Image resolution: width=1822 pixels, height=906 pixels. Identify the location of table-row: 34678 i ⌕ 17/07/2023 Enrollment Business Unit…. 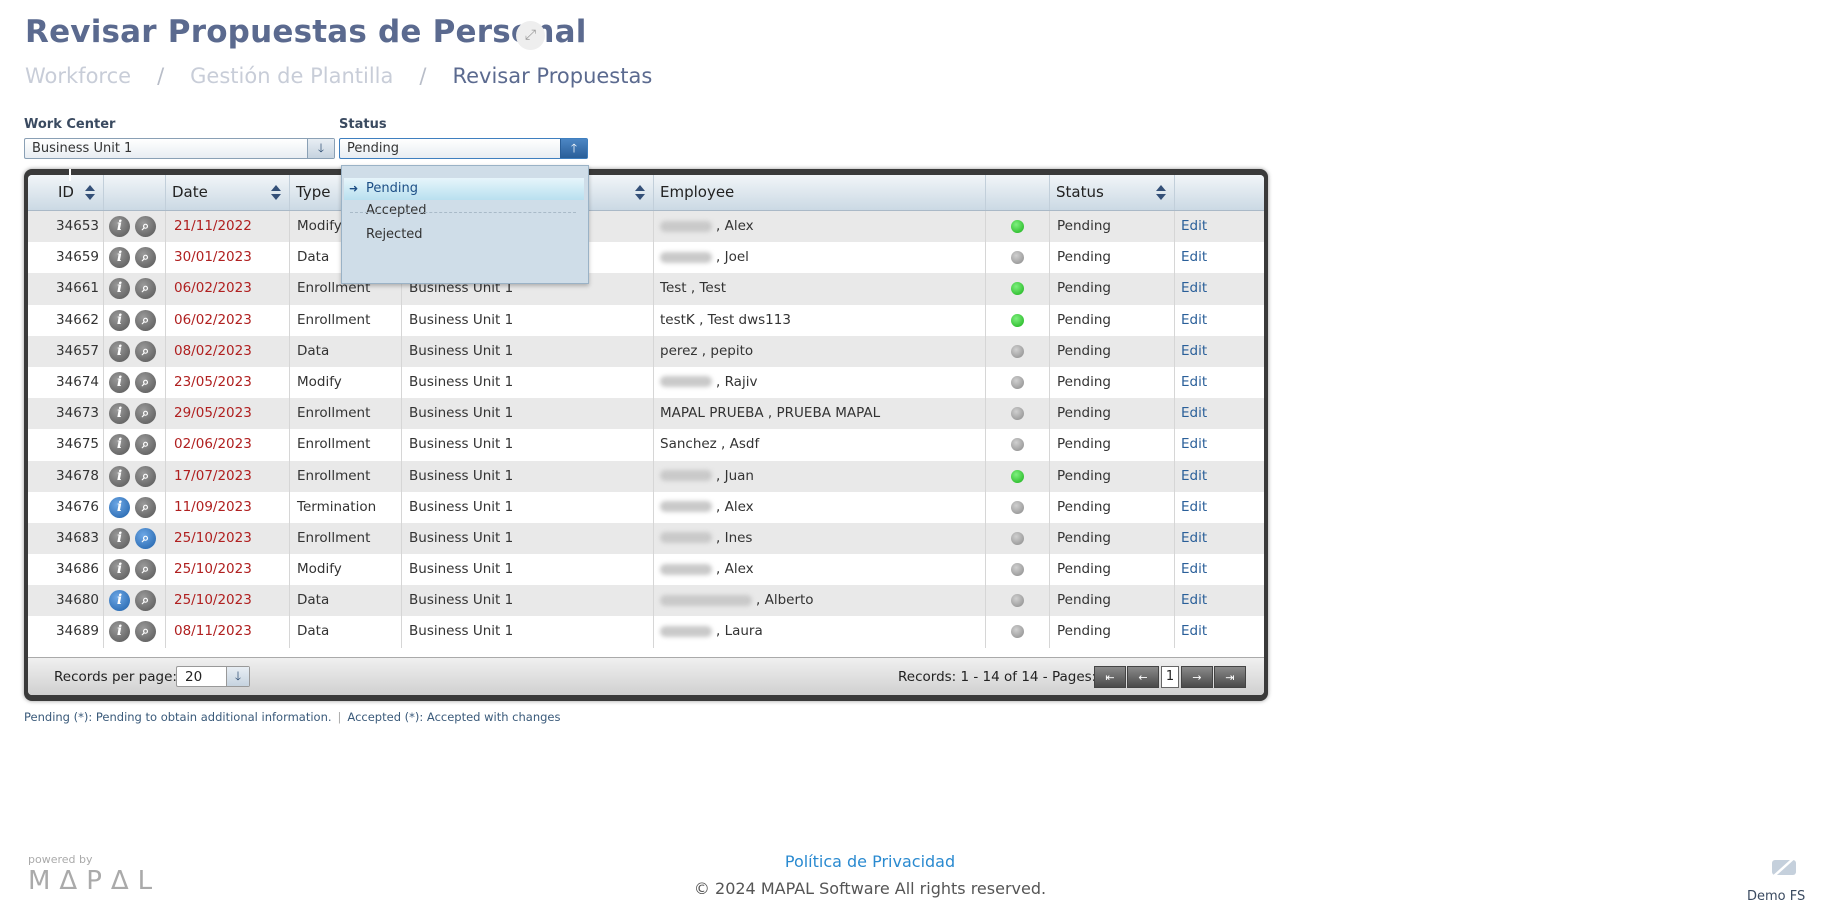
(646, 476).